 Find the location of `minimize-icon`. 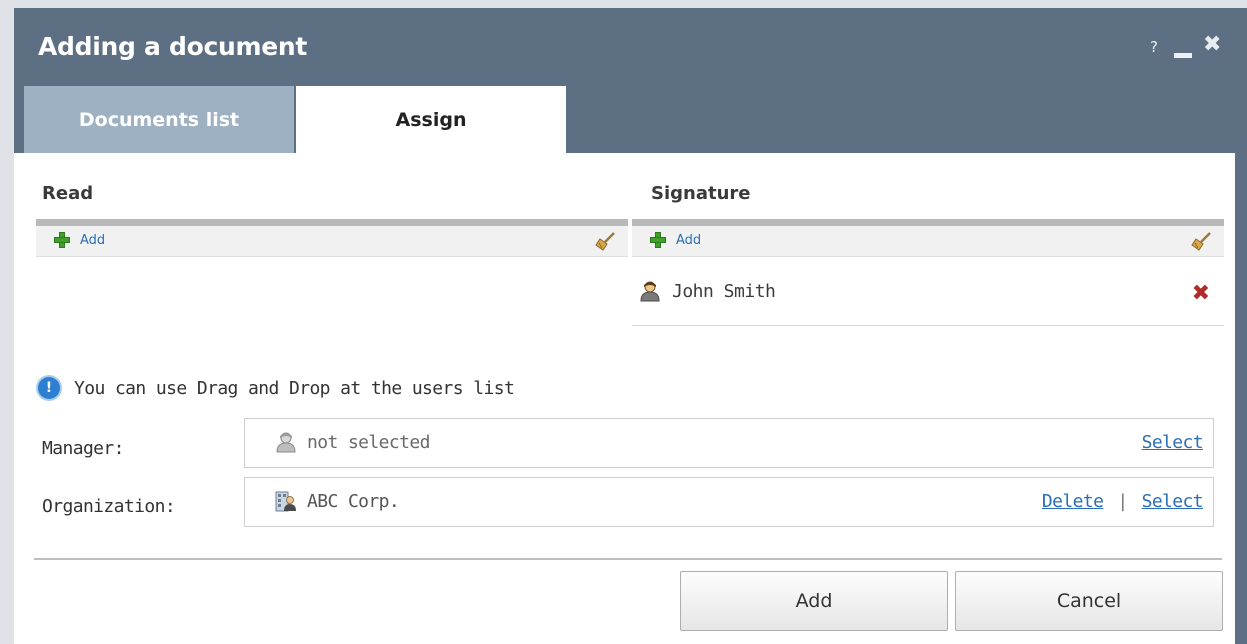

minimize-icon is located at coordinates (1183, 55).